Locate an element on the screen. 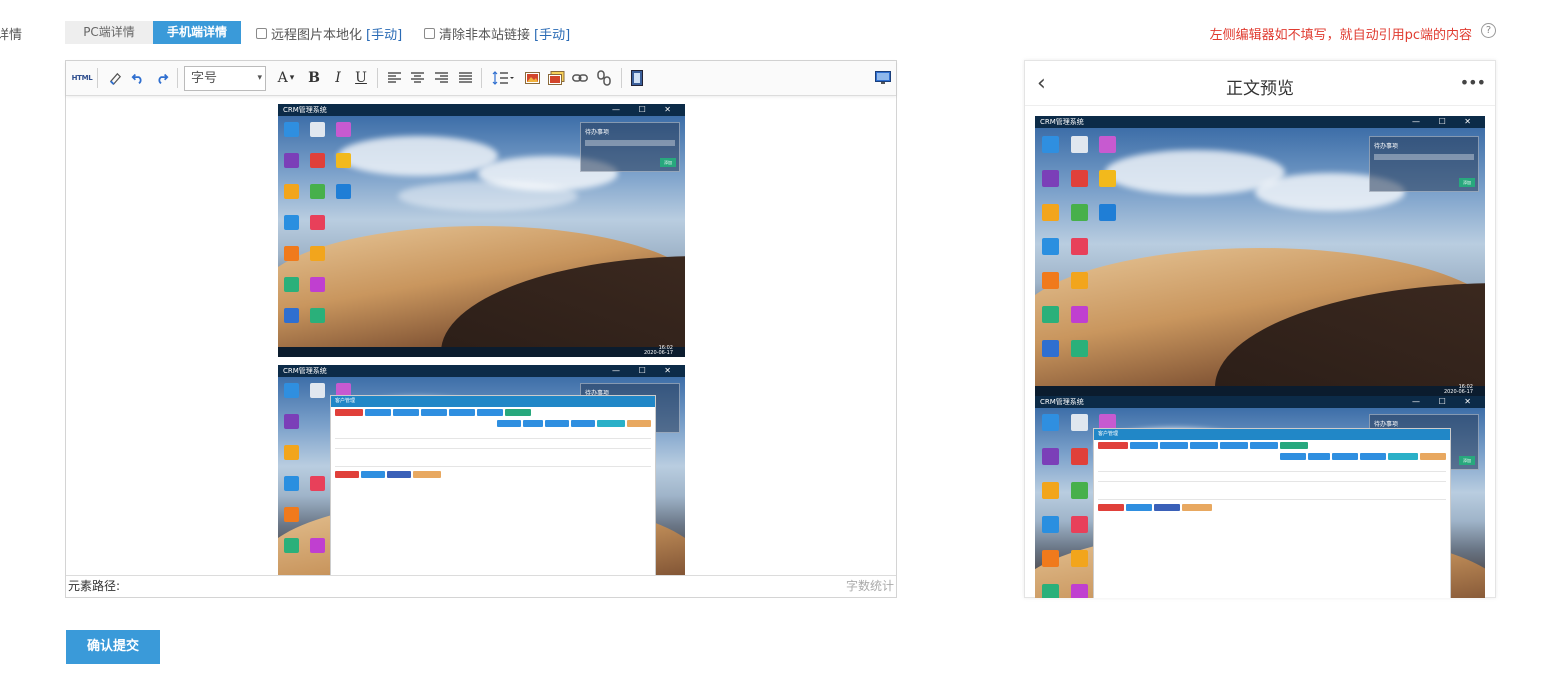 The image size is (1564, 682). eraser-icon is located at coordinates (115, 78).